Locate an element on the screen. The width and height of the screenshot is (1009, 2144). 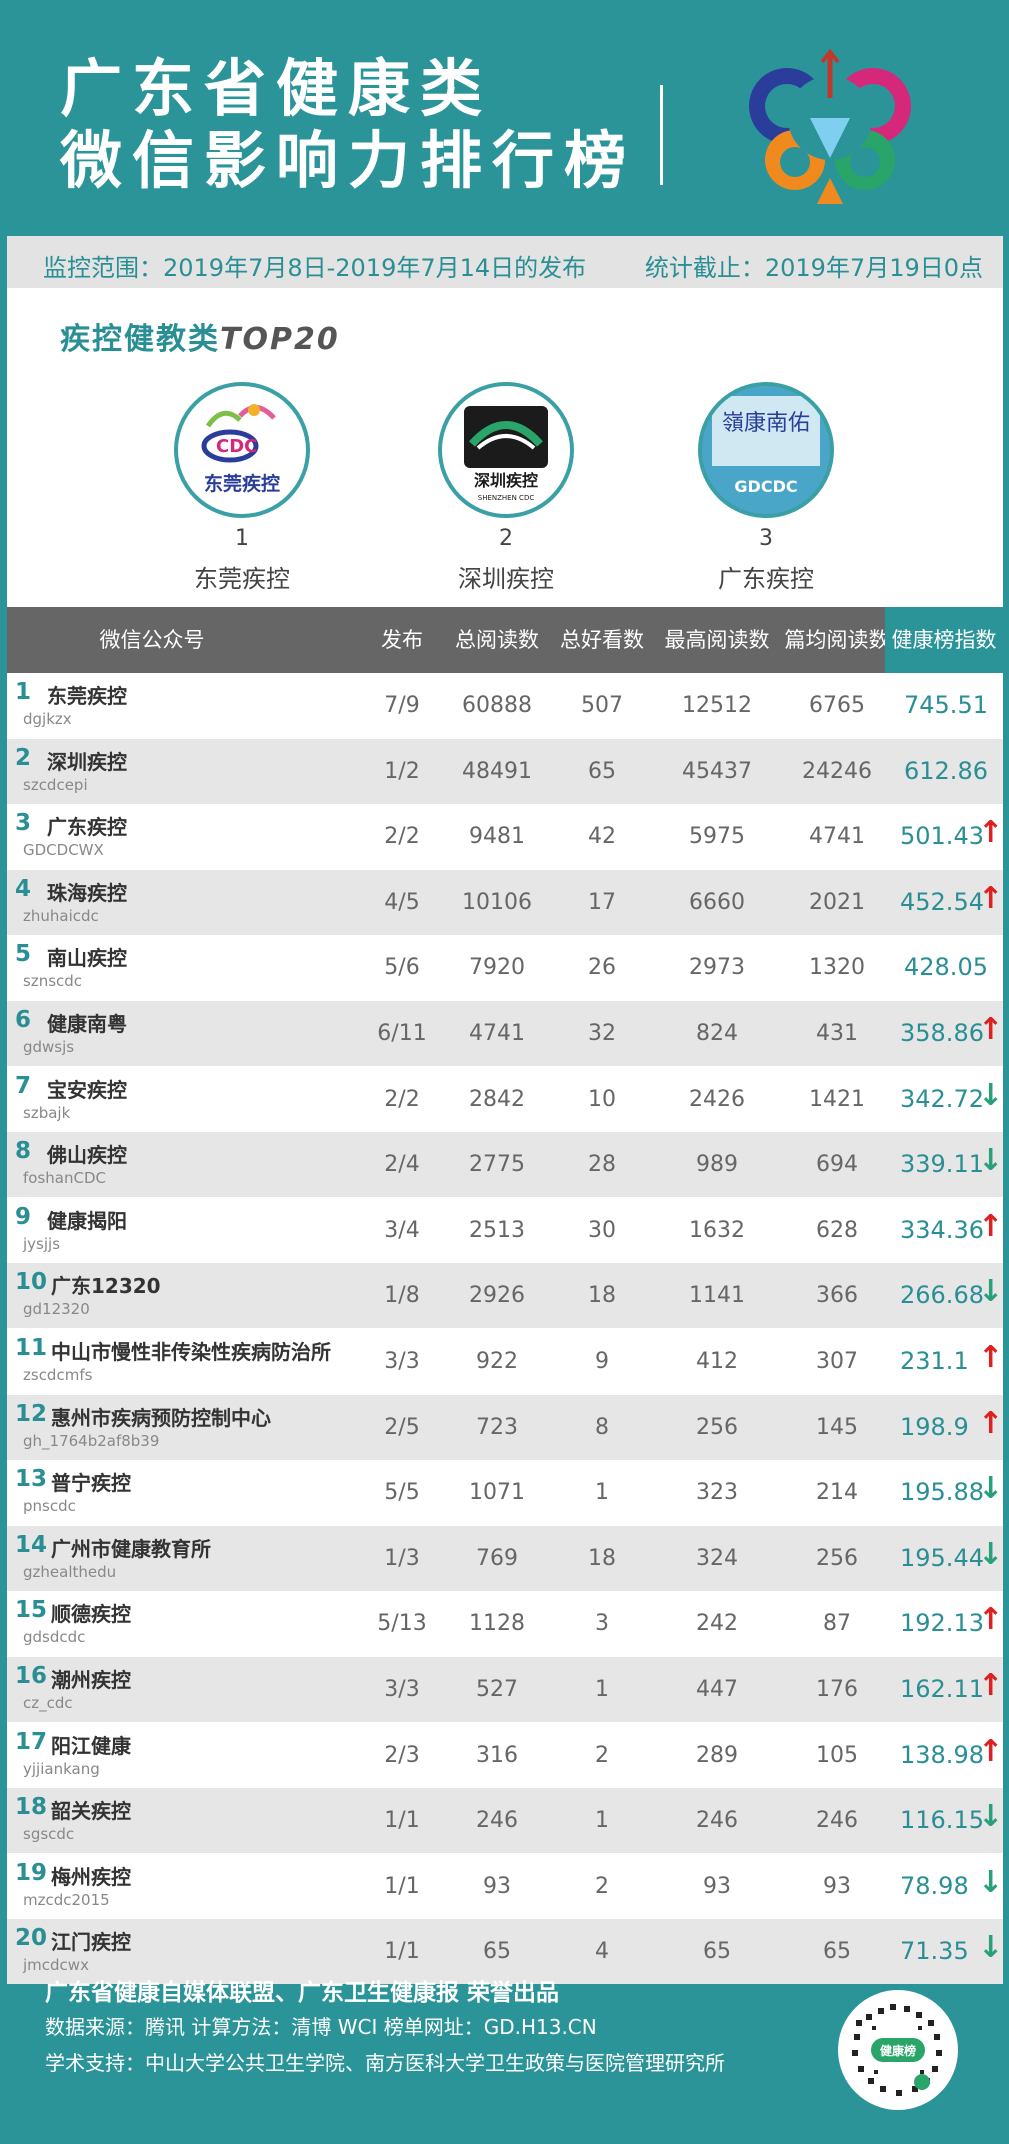
table-row: 3 广东疾控 GDCDCWX 2/2 9481 42 5975 4741 501.43 ↑ is located at coordinates (505, 837).